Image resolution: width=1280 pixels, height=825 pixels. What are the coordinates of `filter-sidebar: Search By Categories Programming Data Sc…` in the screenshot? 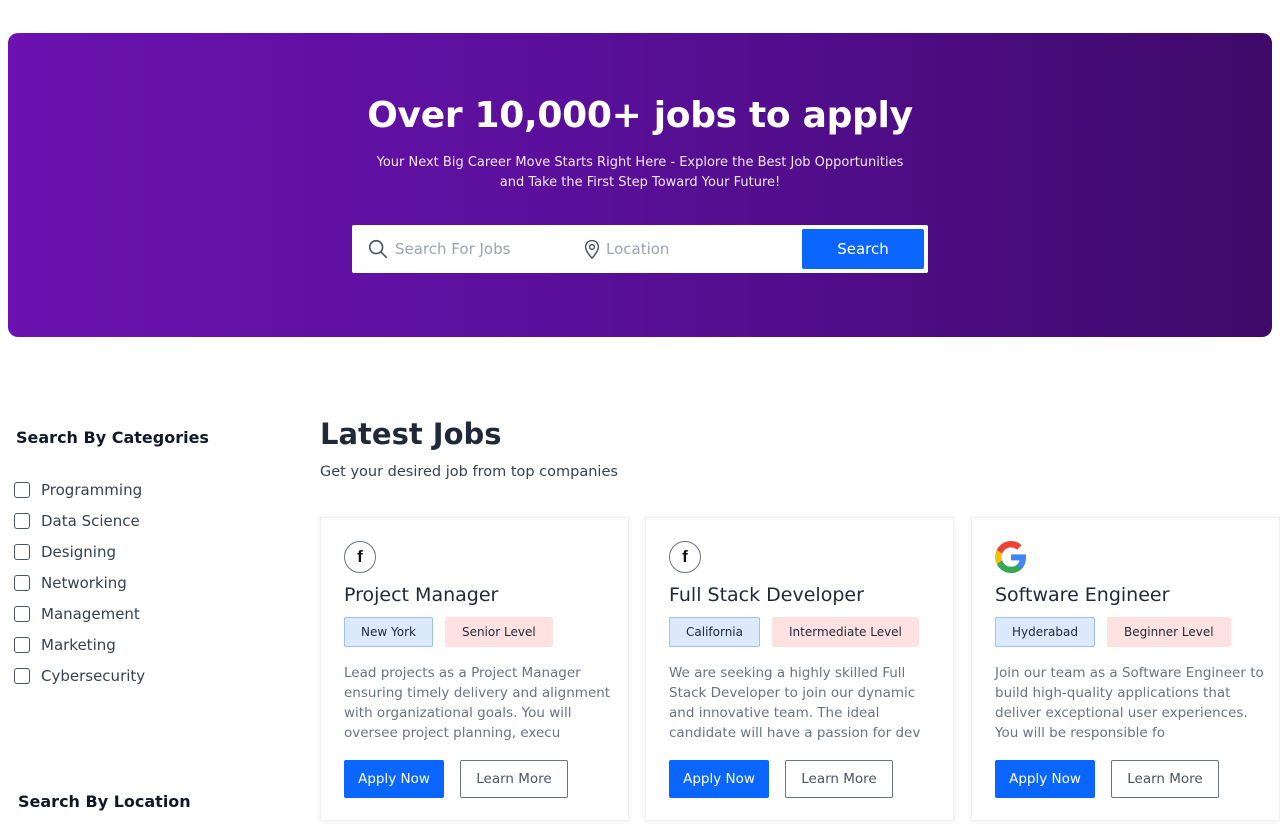 It's located at (144, 619).